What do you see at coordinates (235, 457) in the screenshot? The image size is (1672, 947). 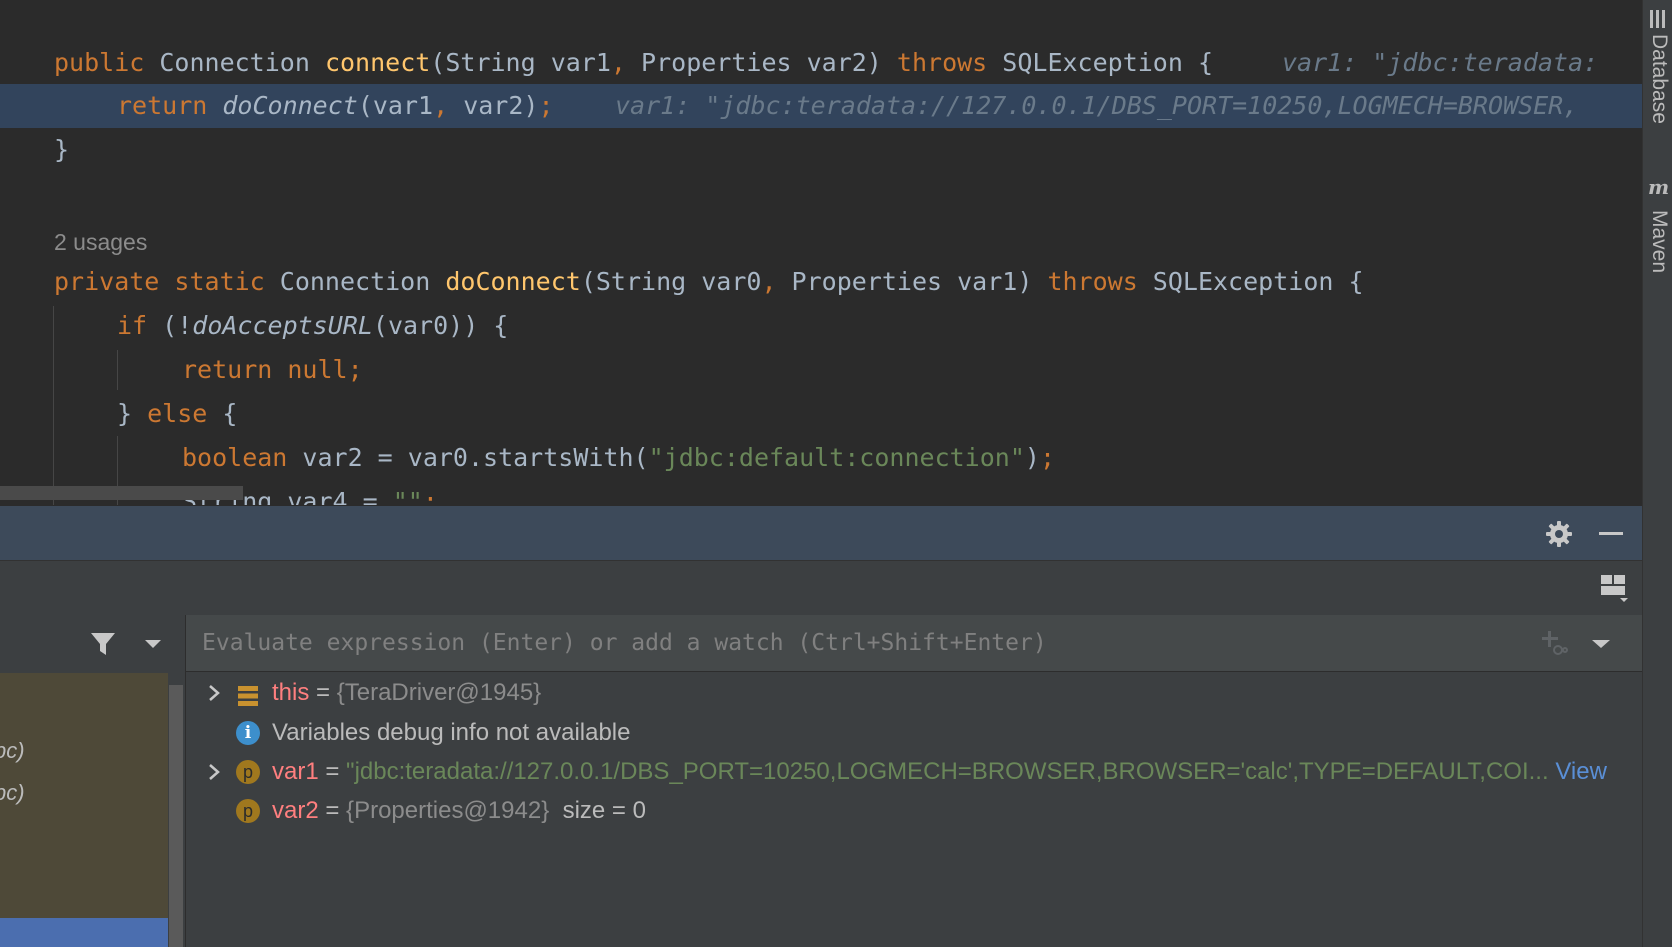 I see `keyword-boolean: boolean` at bounding box center [235, 457].